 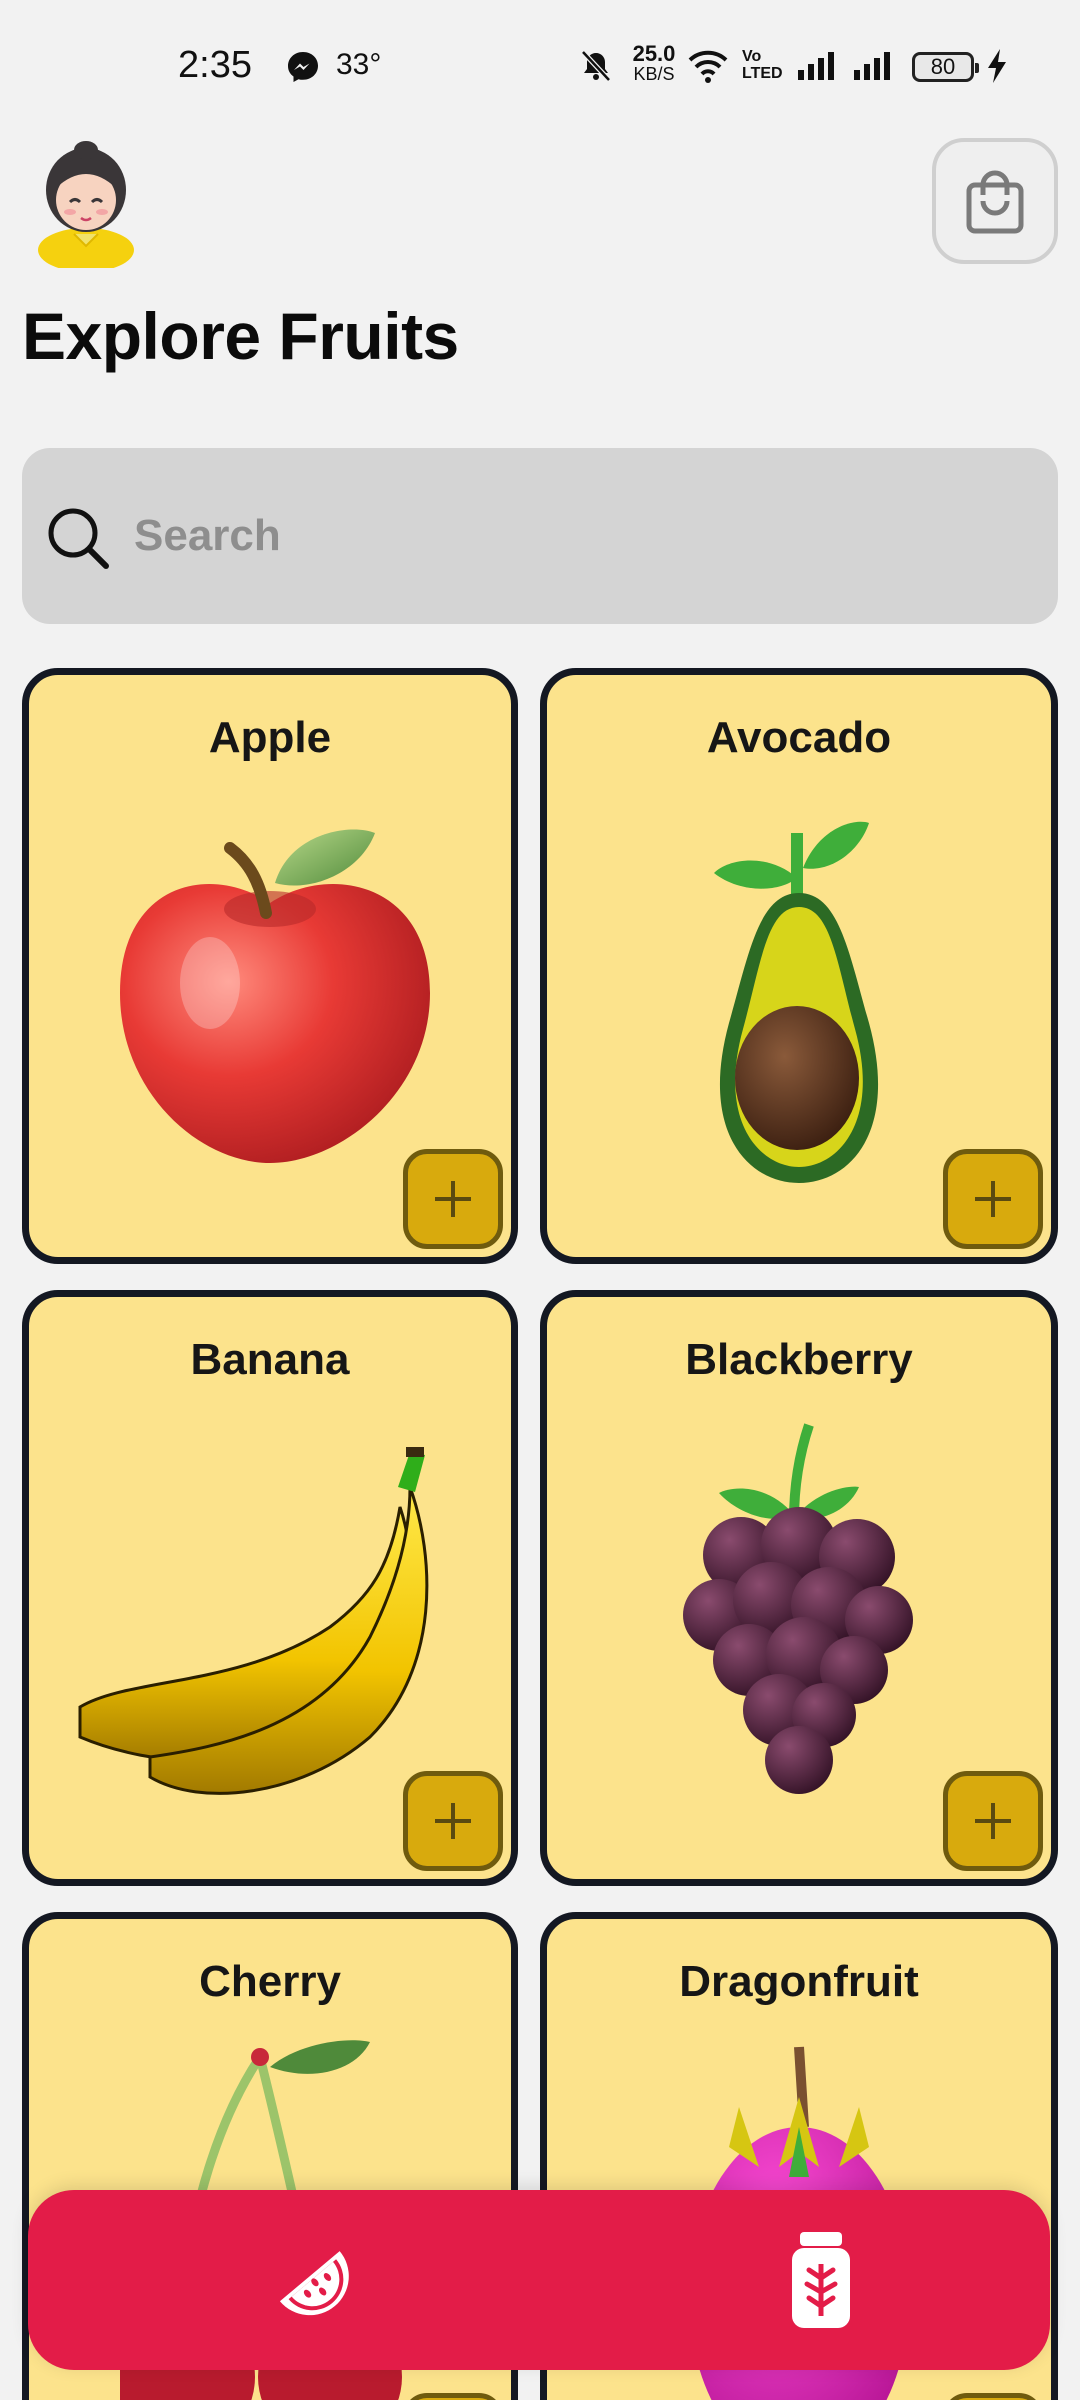 I want to click on fruit-card-avocado: Avocado, so click(x=799, y=966).